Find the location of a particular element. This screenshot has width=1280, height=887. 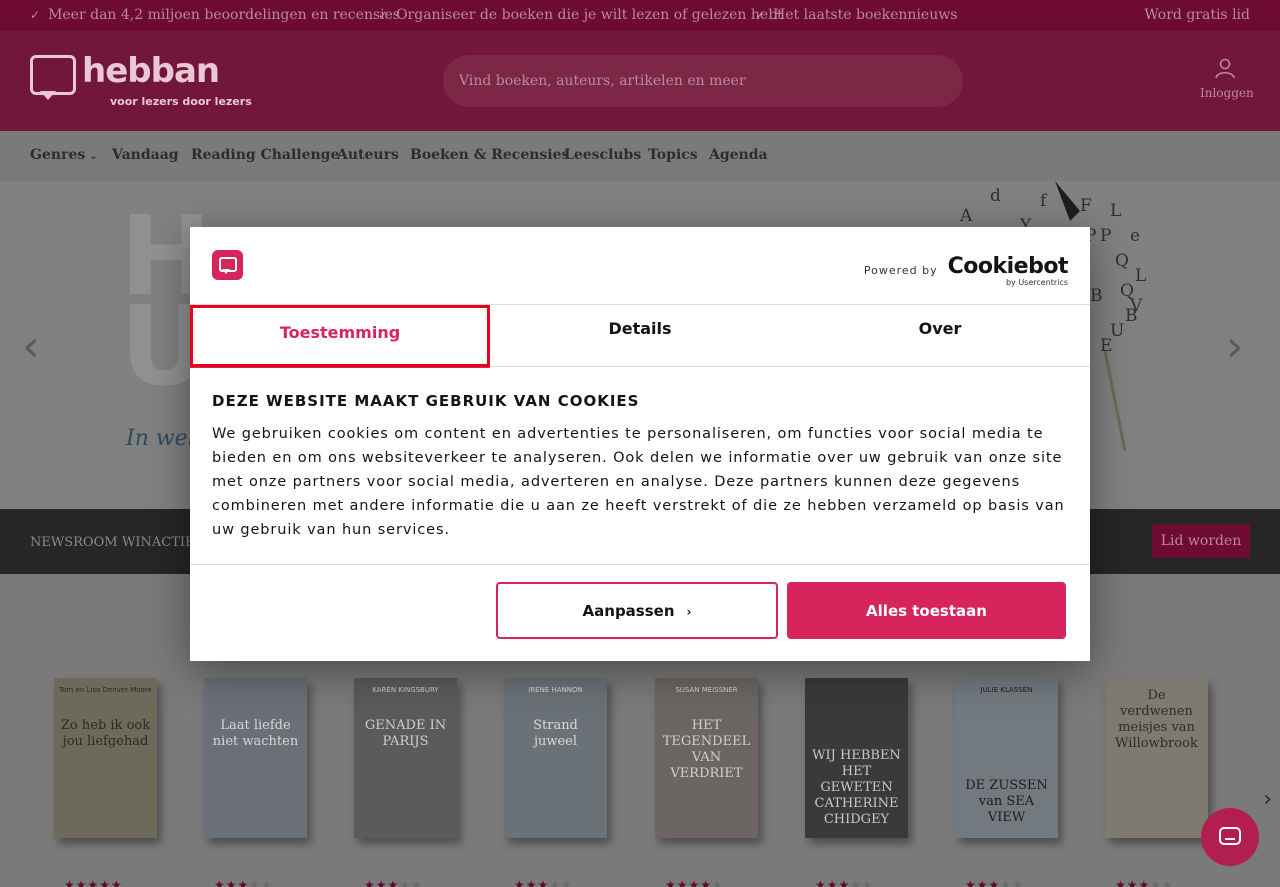

book-title: DE ZUSSEN van SEA VIEW is located at coordinates (1006, 801).